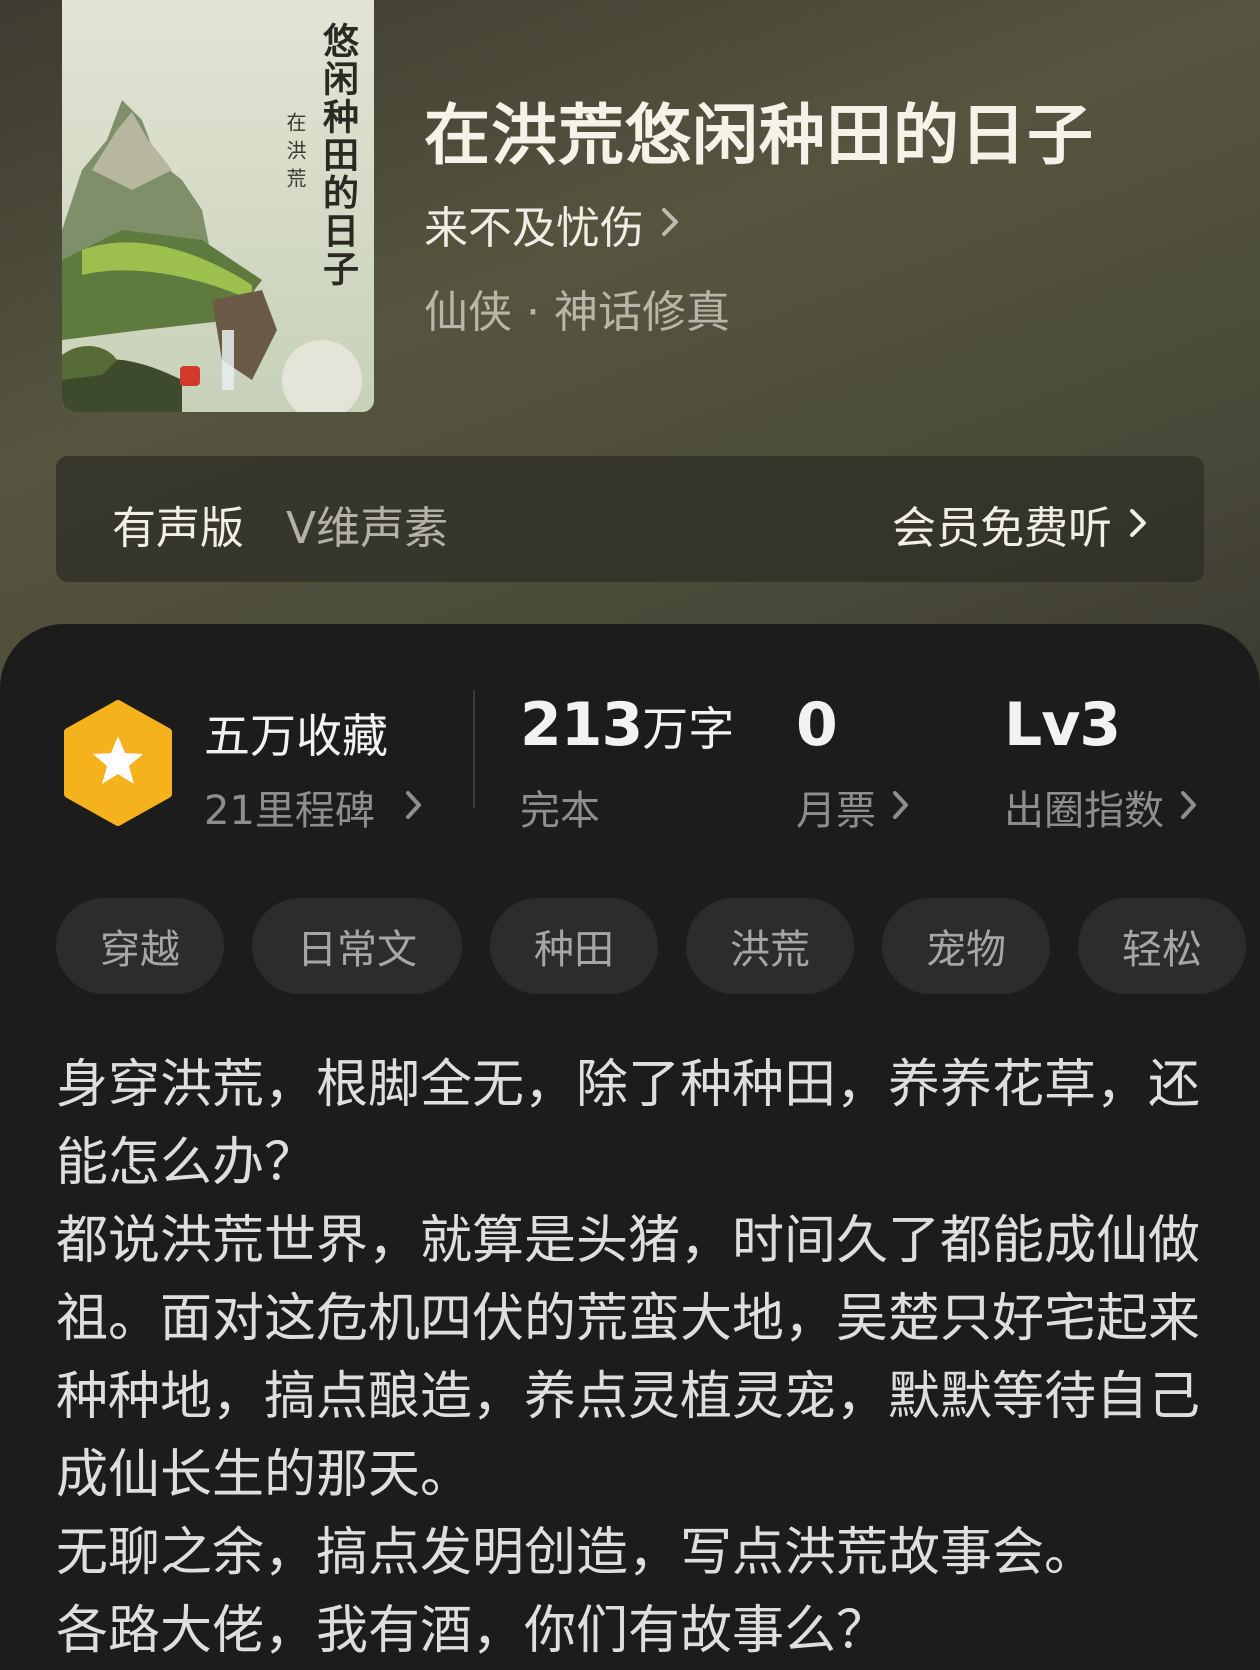  Describe the element at coordinates (836, 811) in the screenshot. I see `monthly-votes-label: 月票` at that location.